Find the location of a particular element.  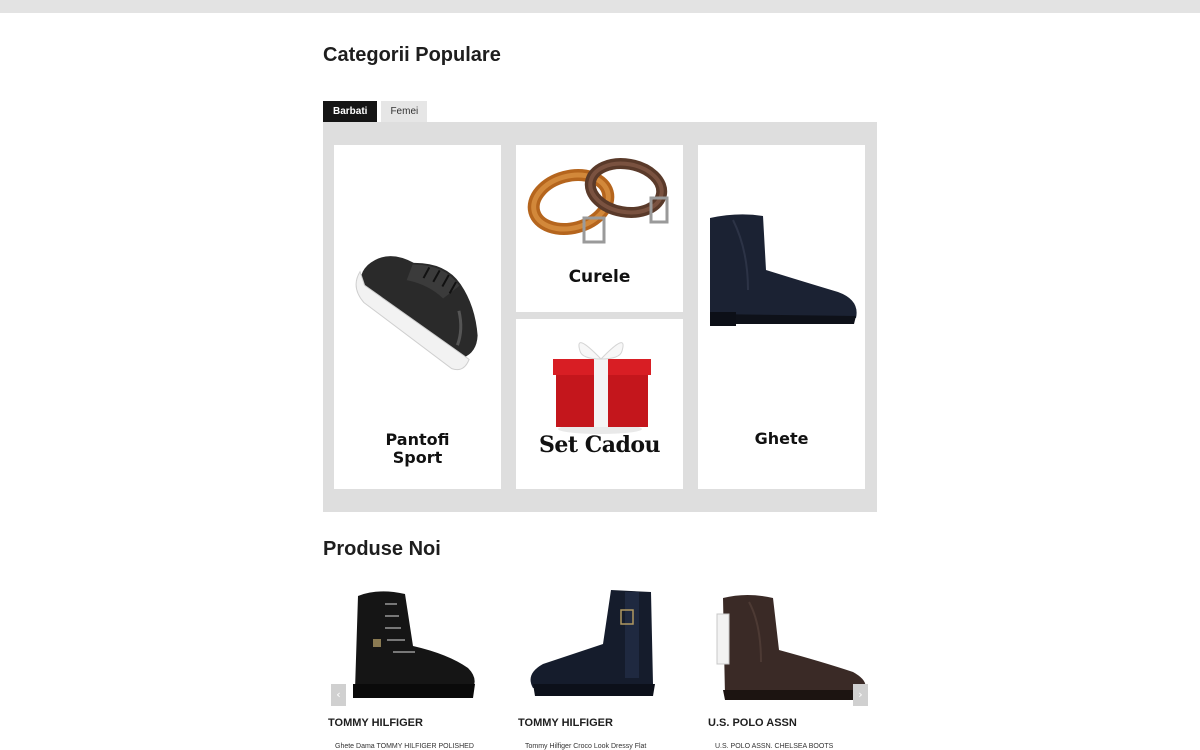

category-tabs: Barbati Femei is located at coordinates (375, 111).